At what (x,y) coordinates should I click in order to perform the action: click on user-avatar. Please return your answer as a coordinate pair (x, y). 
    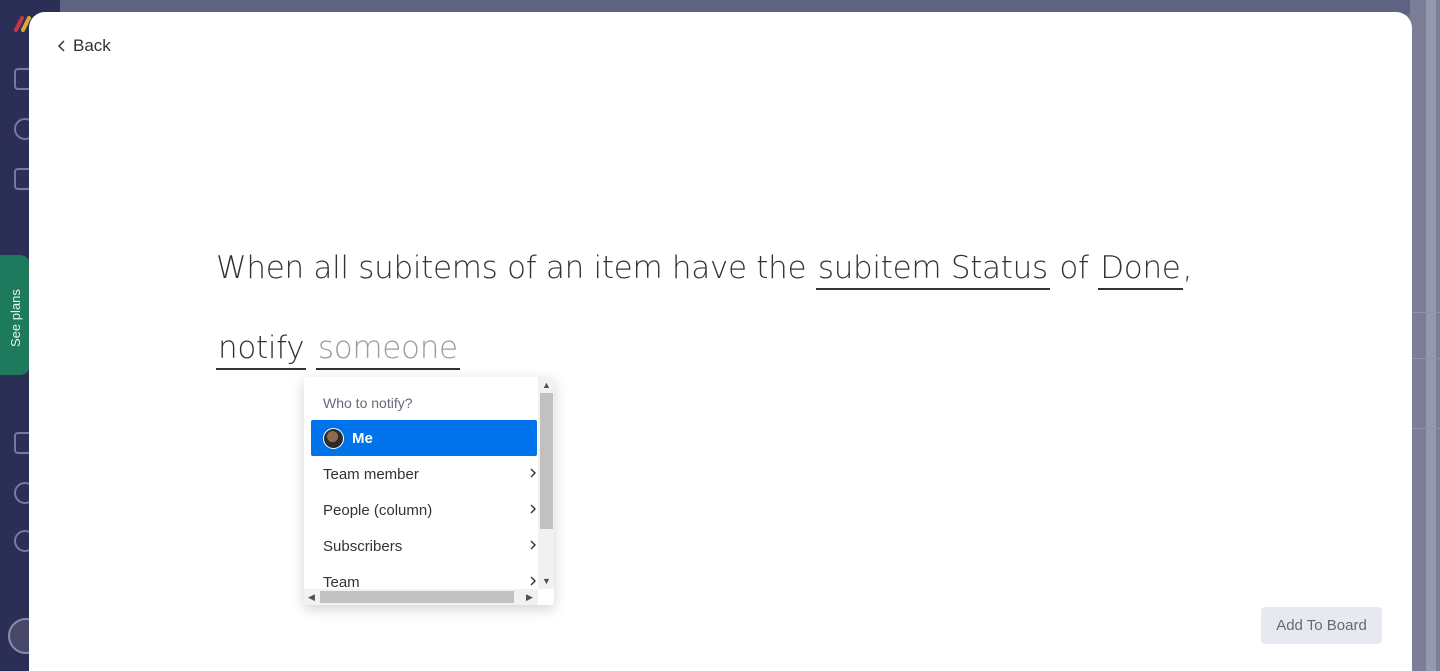
    Looking at the image, I should click on (333, 438).